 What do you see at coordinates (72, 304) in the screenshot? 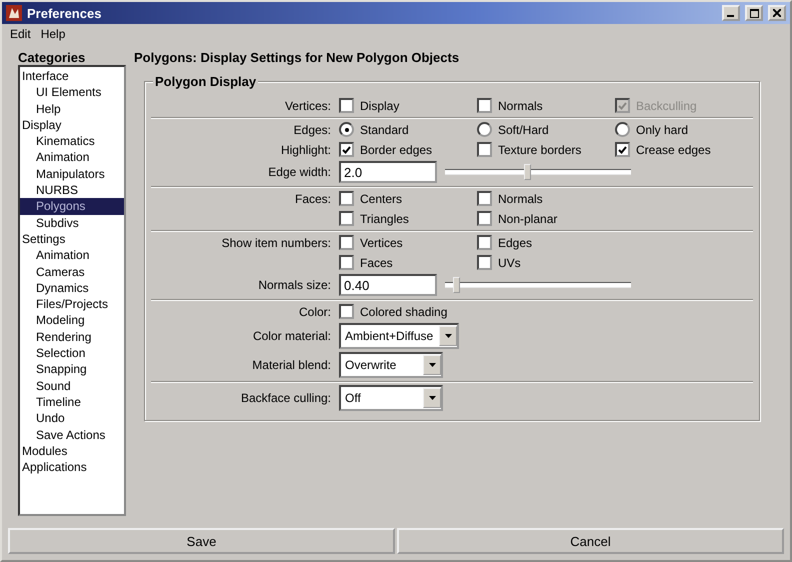
I see `category-item: Files/Projects` at bounding box center [72, 304].